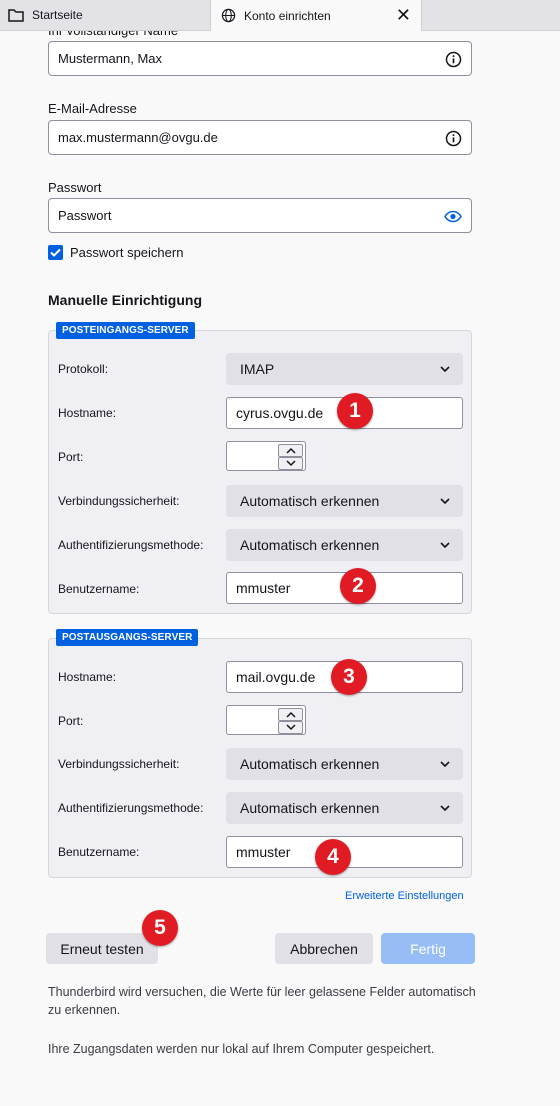 The image size is (560, 1106). I want to click on incoming-hostname-label: Hostname:, so click(87, 413).